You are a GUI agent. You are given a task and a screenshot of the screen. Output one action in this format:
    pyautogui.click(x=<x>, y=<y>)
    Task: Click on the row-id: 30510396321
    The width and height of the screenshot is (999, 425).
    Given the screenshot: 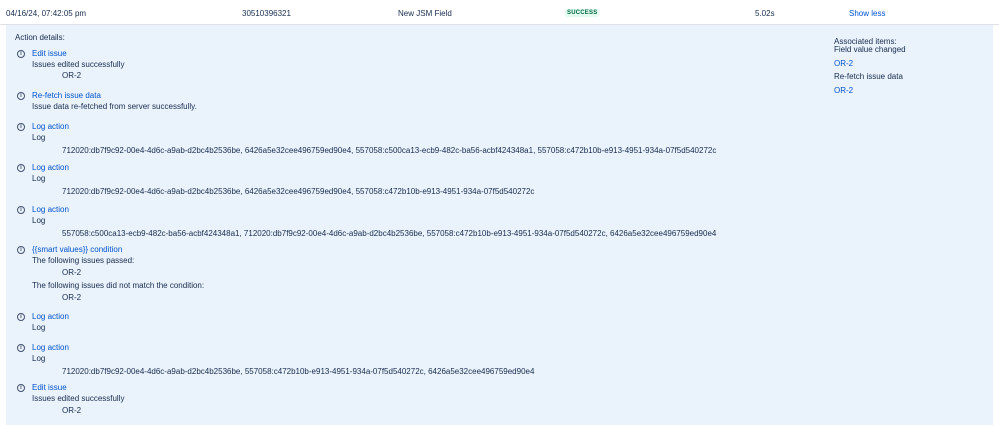 What is the action you would take?
    pyautogui.click(x=266, y=13)
    